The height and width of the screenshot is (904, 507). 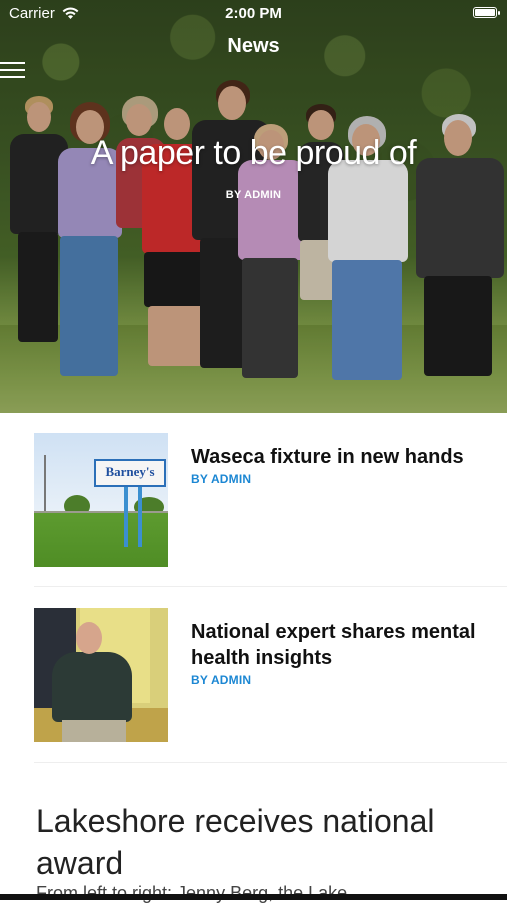 I want to click on bottom-bar, so click(x=253, y=897).